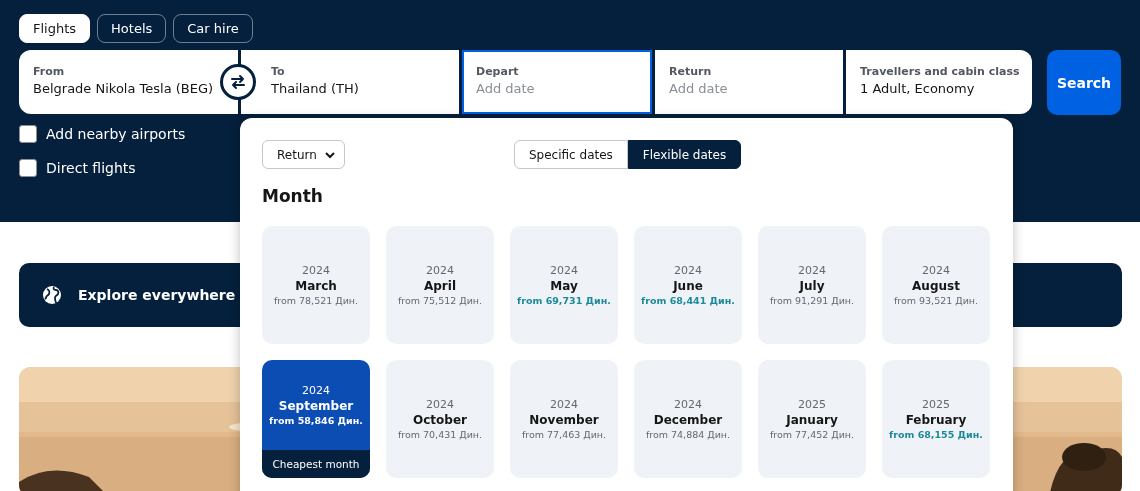 Image resolution: width=1140 pixels, height=491 pixels. I want to click on price-text: from 75,512 Дин., so click(440, 300).